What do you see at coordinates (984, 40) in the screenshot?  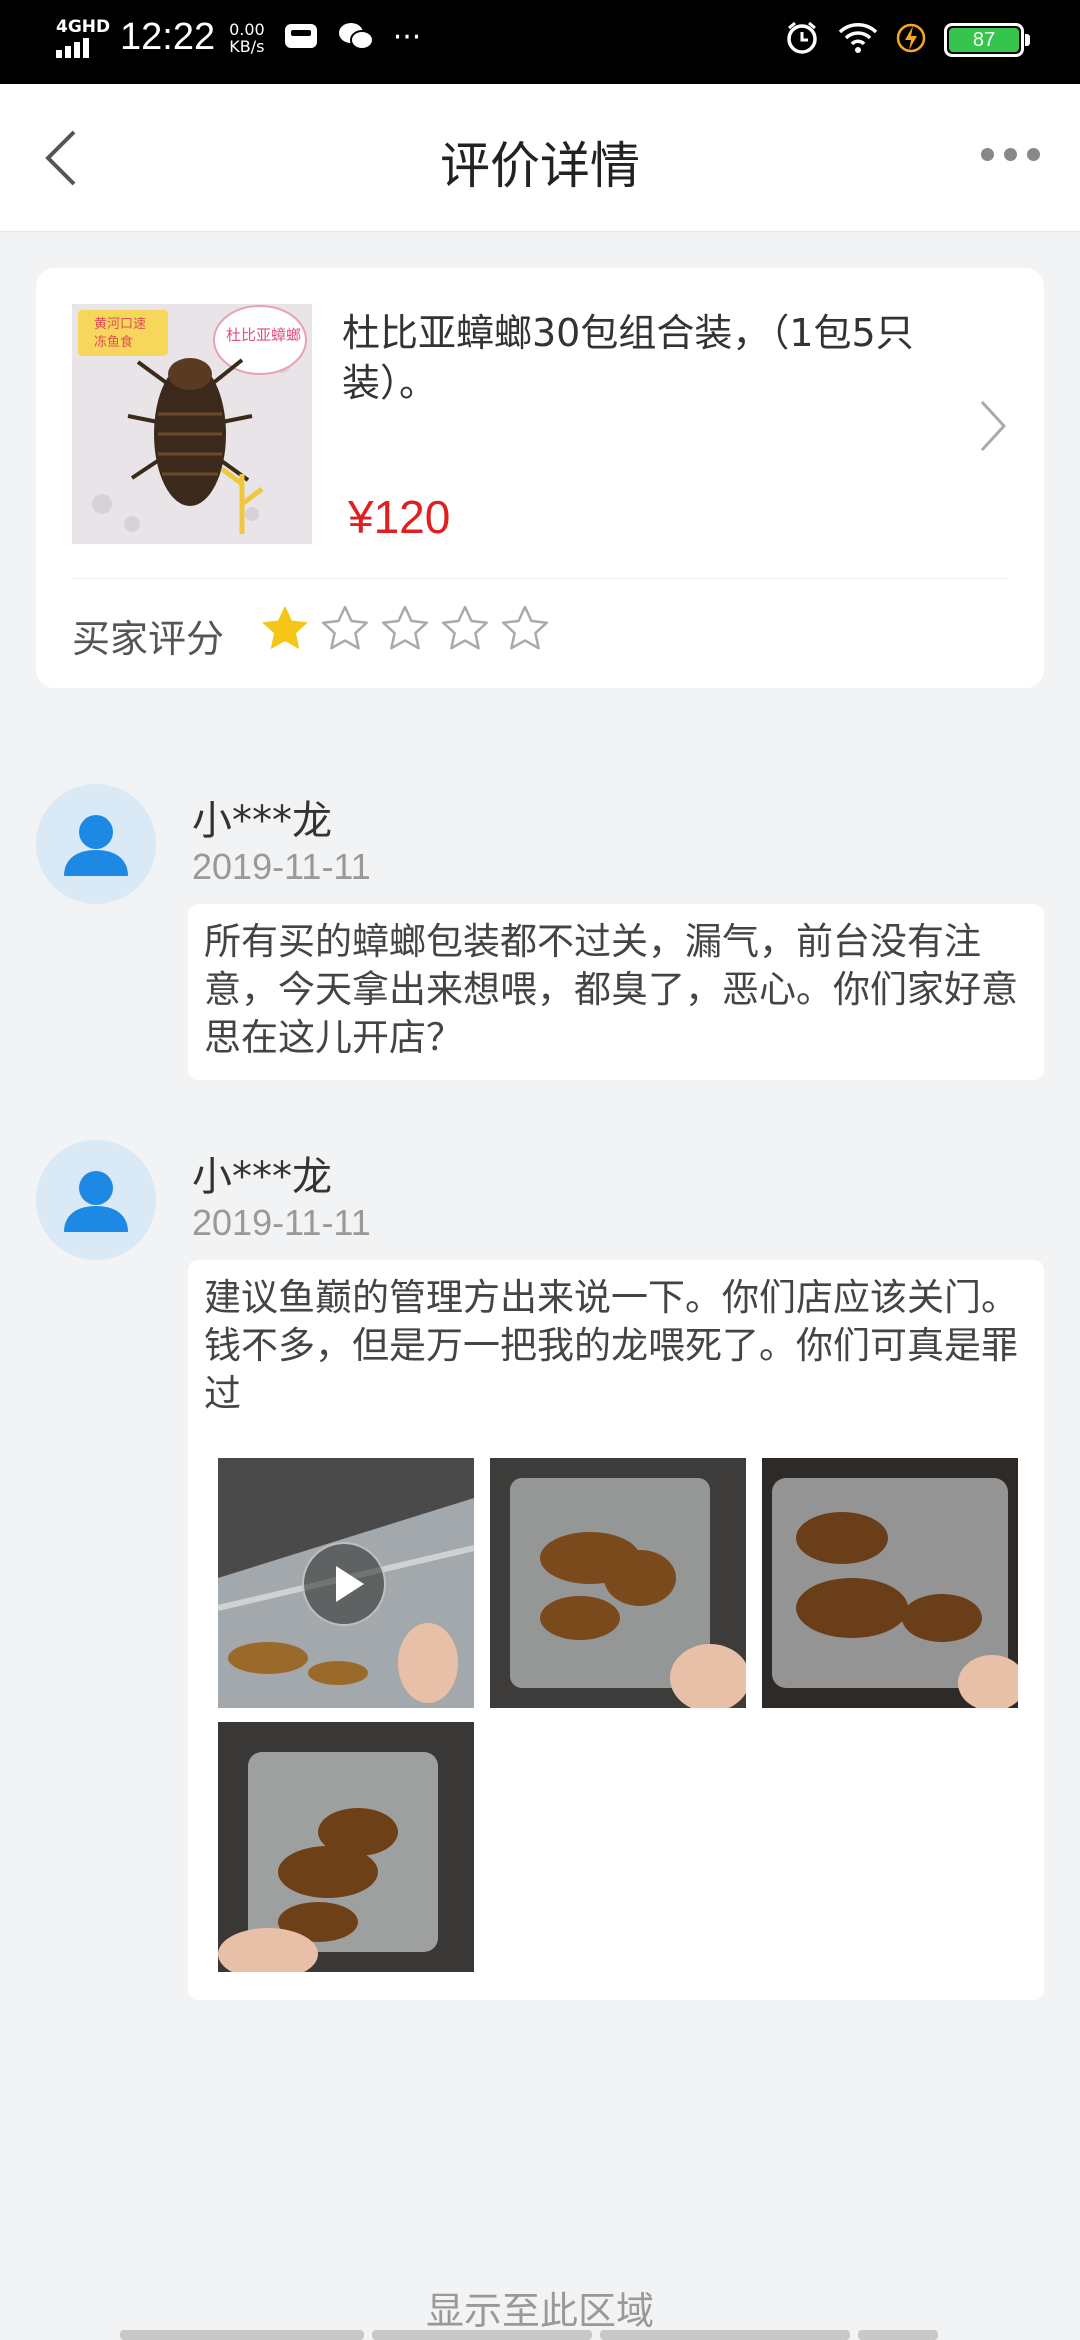 I see `battery-level: 87` at bounding box center [984, 40].